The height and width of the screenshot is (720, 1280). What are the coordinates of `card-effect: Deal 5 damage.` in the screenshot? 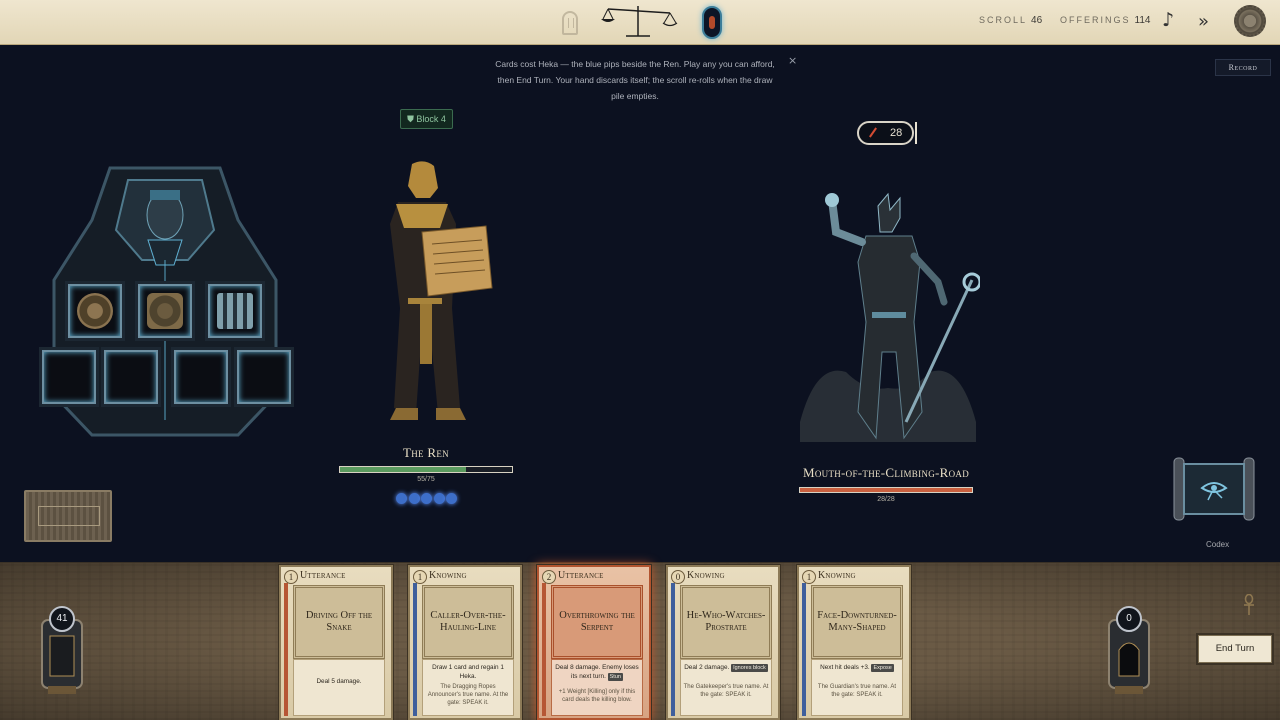 It's located at (339, 681).